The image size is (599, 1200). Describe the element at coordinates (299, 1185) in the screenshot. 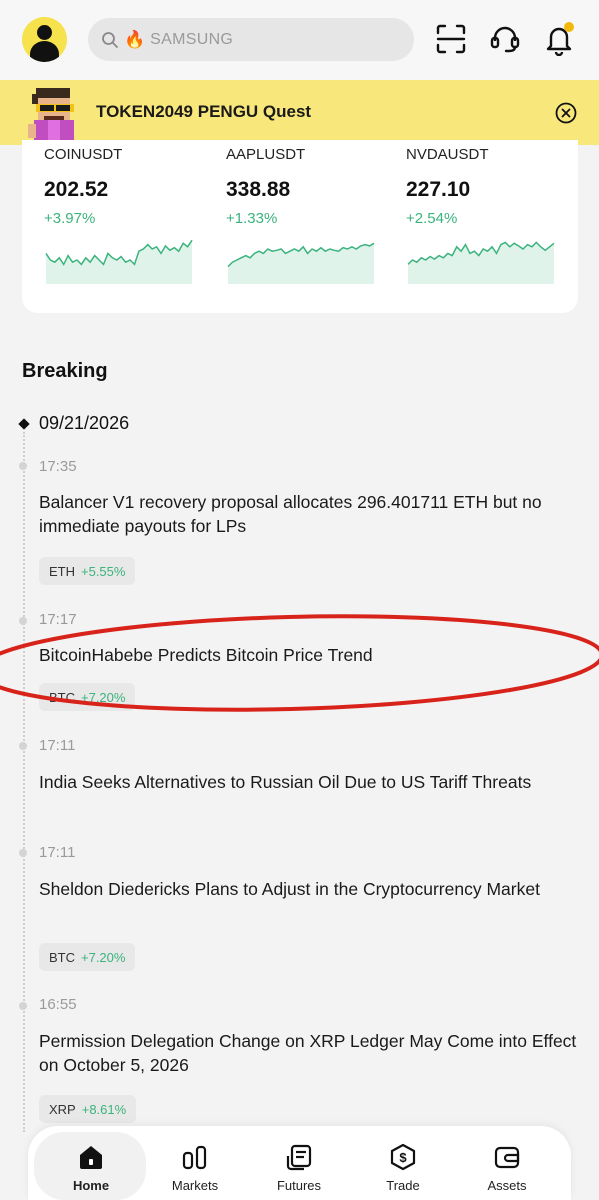

I see `nav-label: Futures` at that location.